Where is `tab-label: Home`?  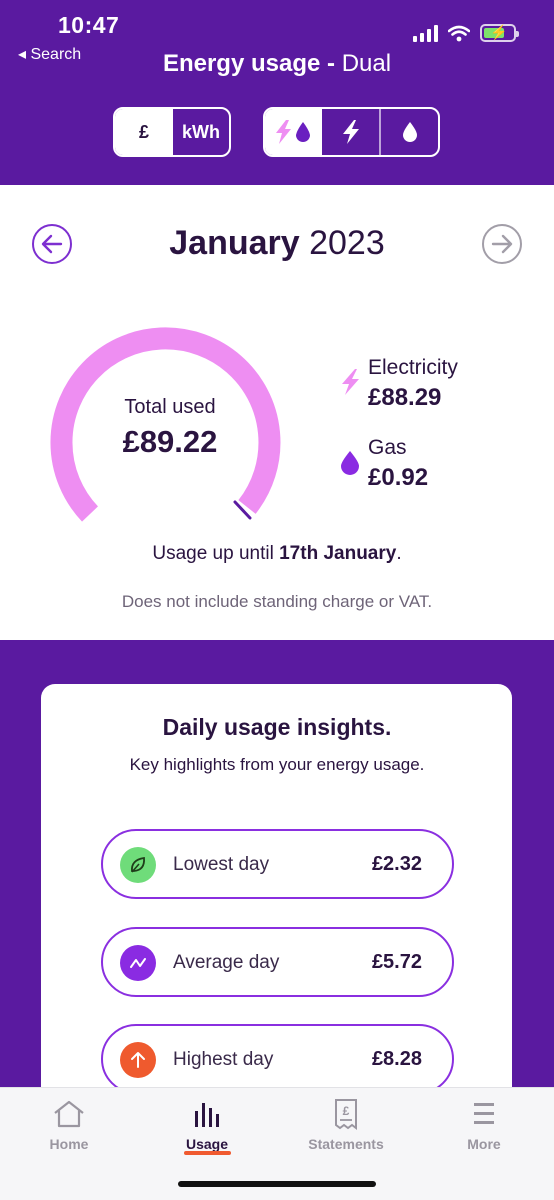
tab-label: Home is located at coordinates (69, 1144).